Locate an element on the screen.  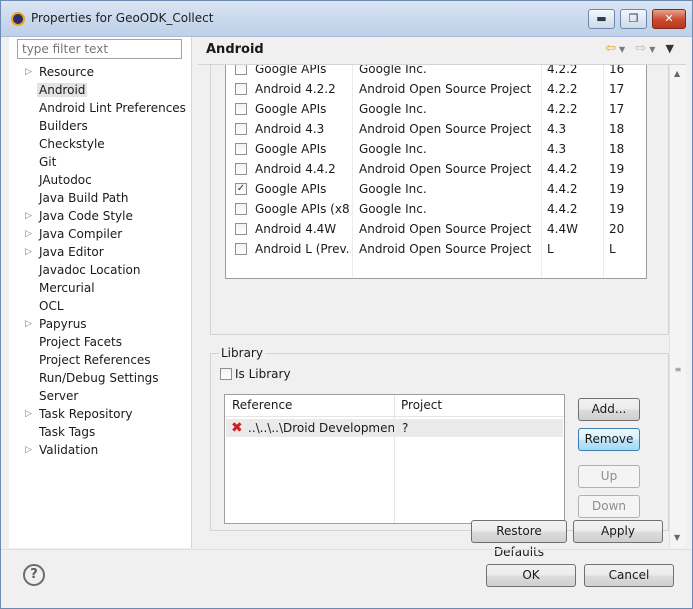
sidebar-item-project-references: Project References is located at coordinates (100, 360).